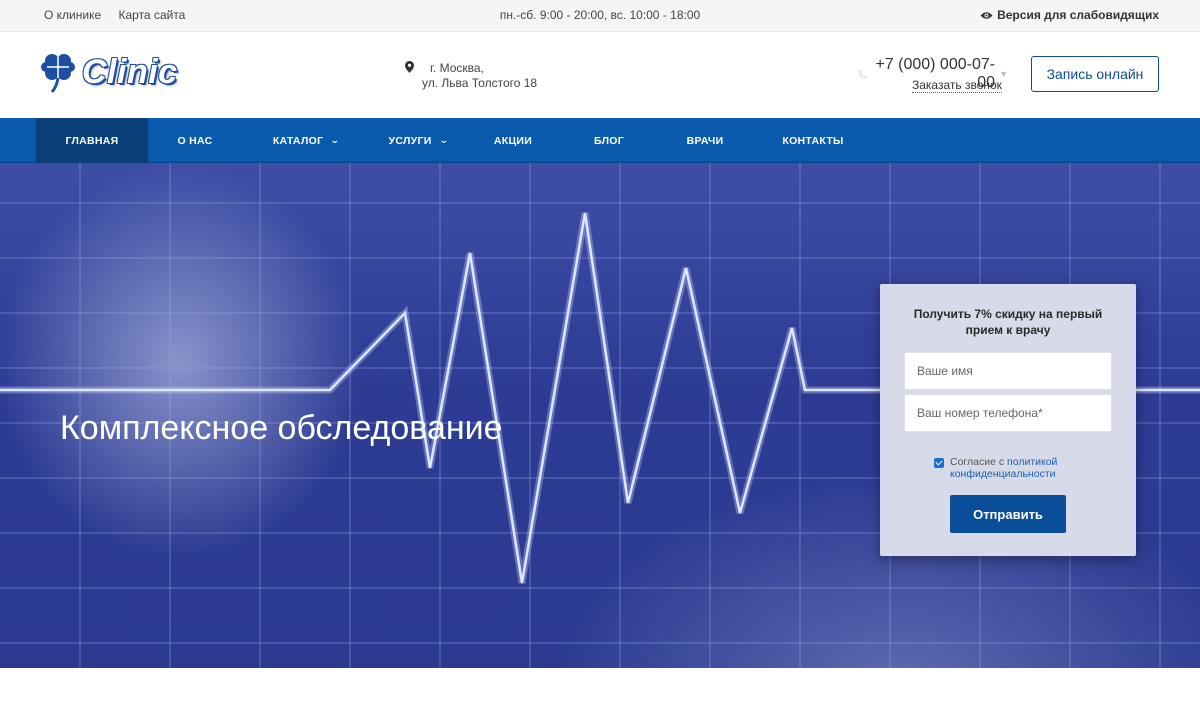 This screenshot has width=1200, height=705. What do you see at coordinates (1078, 15) in the screenshot?
I see `accessibility-label: Версия для слабовидящих` at bounding box center [1078, 15].